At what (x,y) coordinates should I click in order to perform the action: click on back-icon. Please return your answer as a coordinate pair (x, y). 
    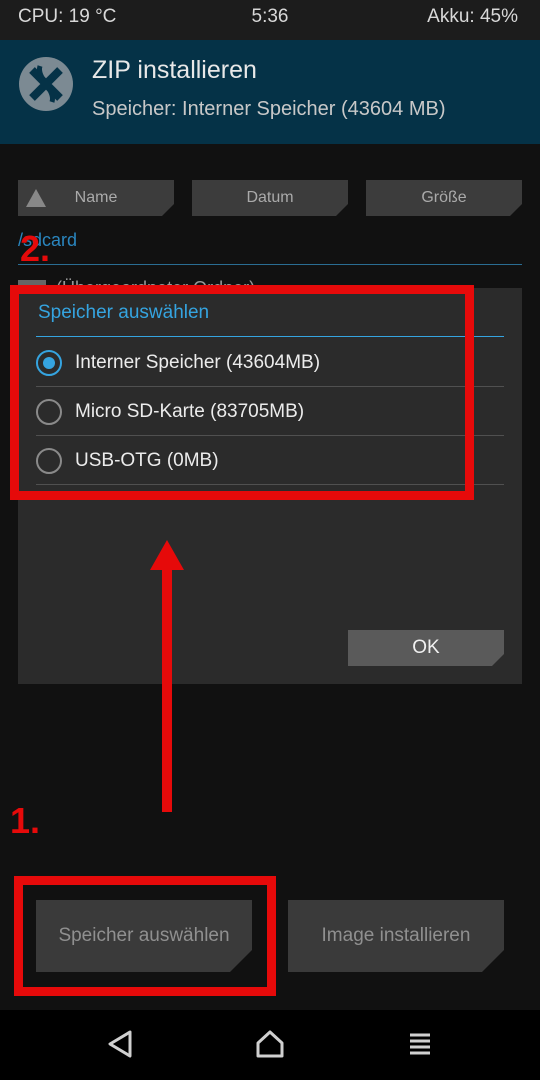
    Looking at the image, I should click on (120, 1044).